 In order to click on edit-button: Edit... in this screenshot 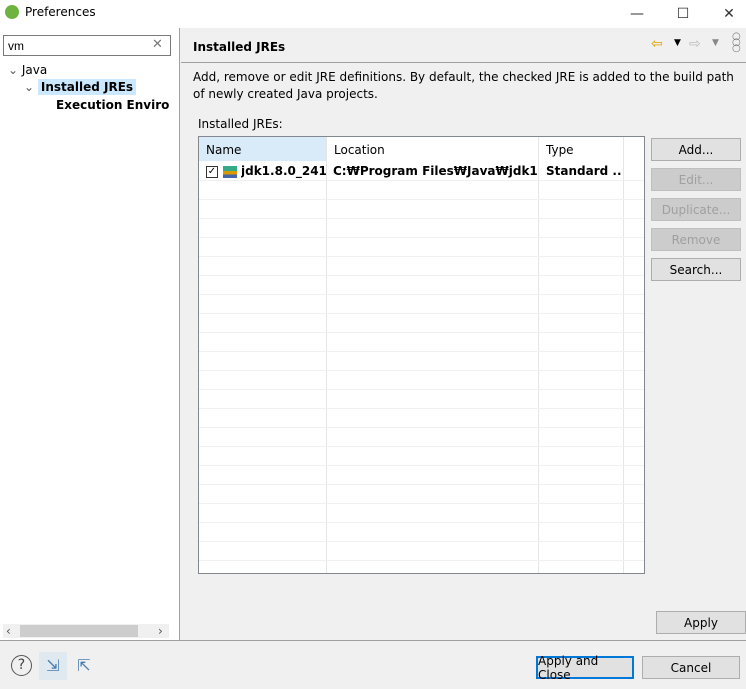, I will do `click(696, 179)`.